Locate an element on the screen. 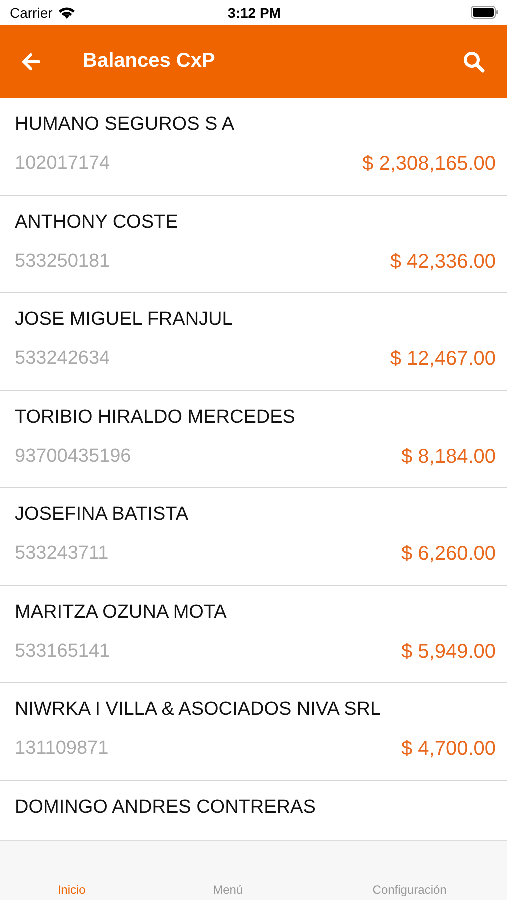 This screenshot has height=900, width=507. account-number: 533250181 is located at coordinates (62, 261).